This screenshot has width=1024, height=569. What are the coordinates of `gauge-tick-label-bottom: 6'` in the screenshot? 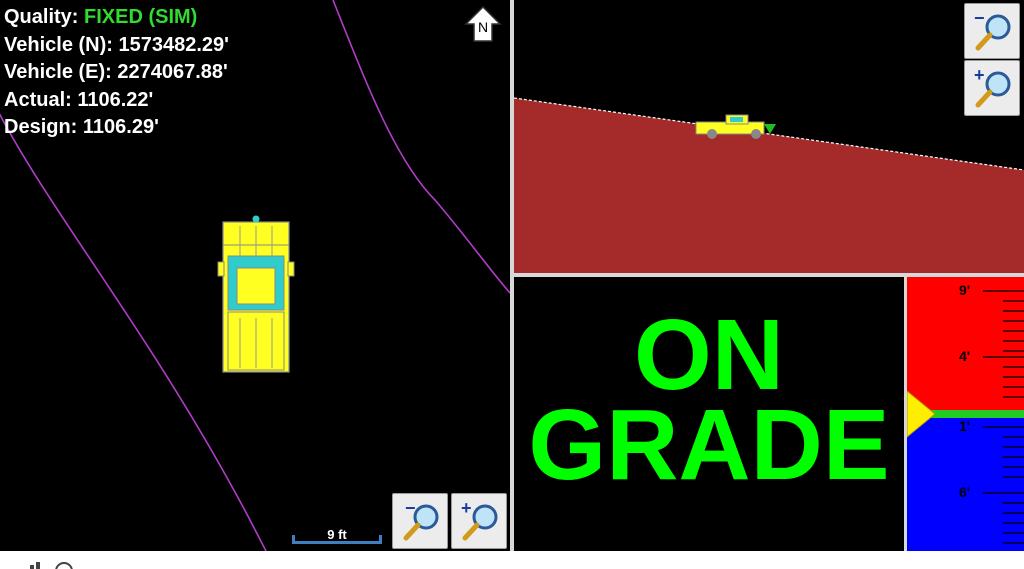 It's located at (965, 492).